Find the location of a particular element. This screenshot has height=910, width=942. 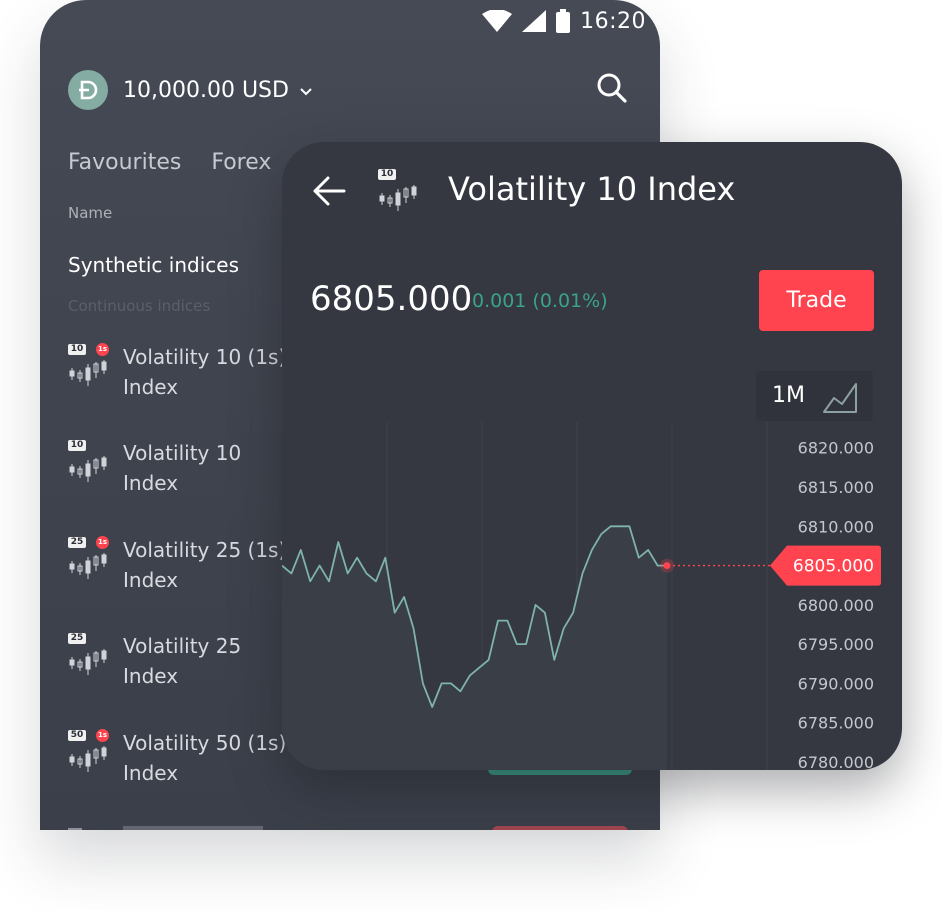

search-icon is located at coordinates (612, 88).